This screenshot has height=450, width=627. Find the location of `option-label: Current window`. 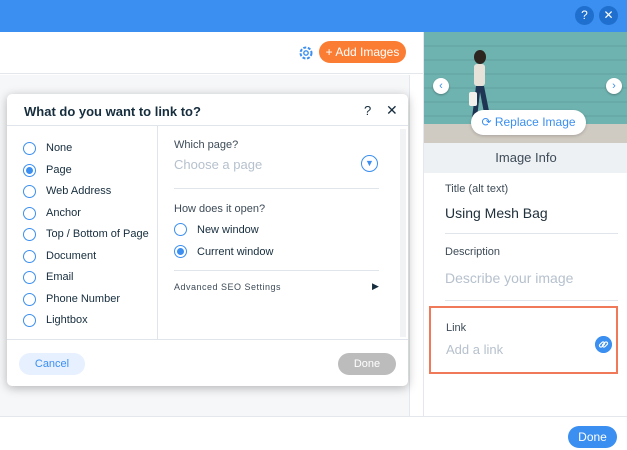

option-label: Current window is located at coordinates (235, 251).